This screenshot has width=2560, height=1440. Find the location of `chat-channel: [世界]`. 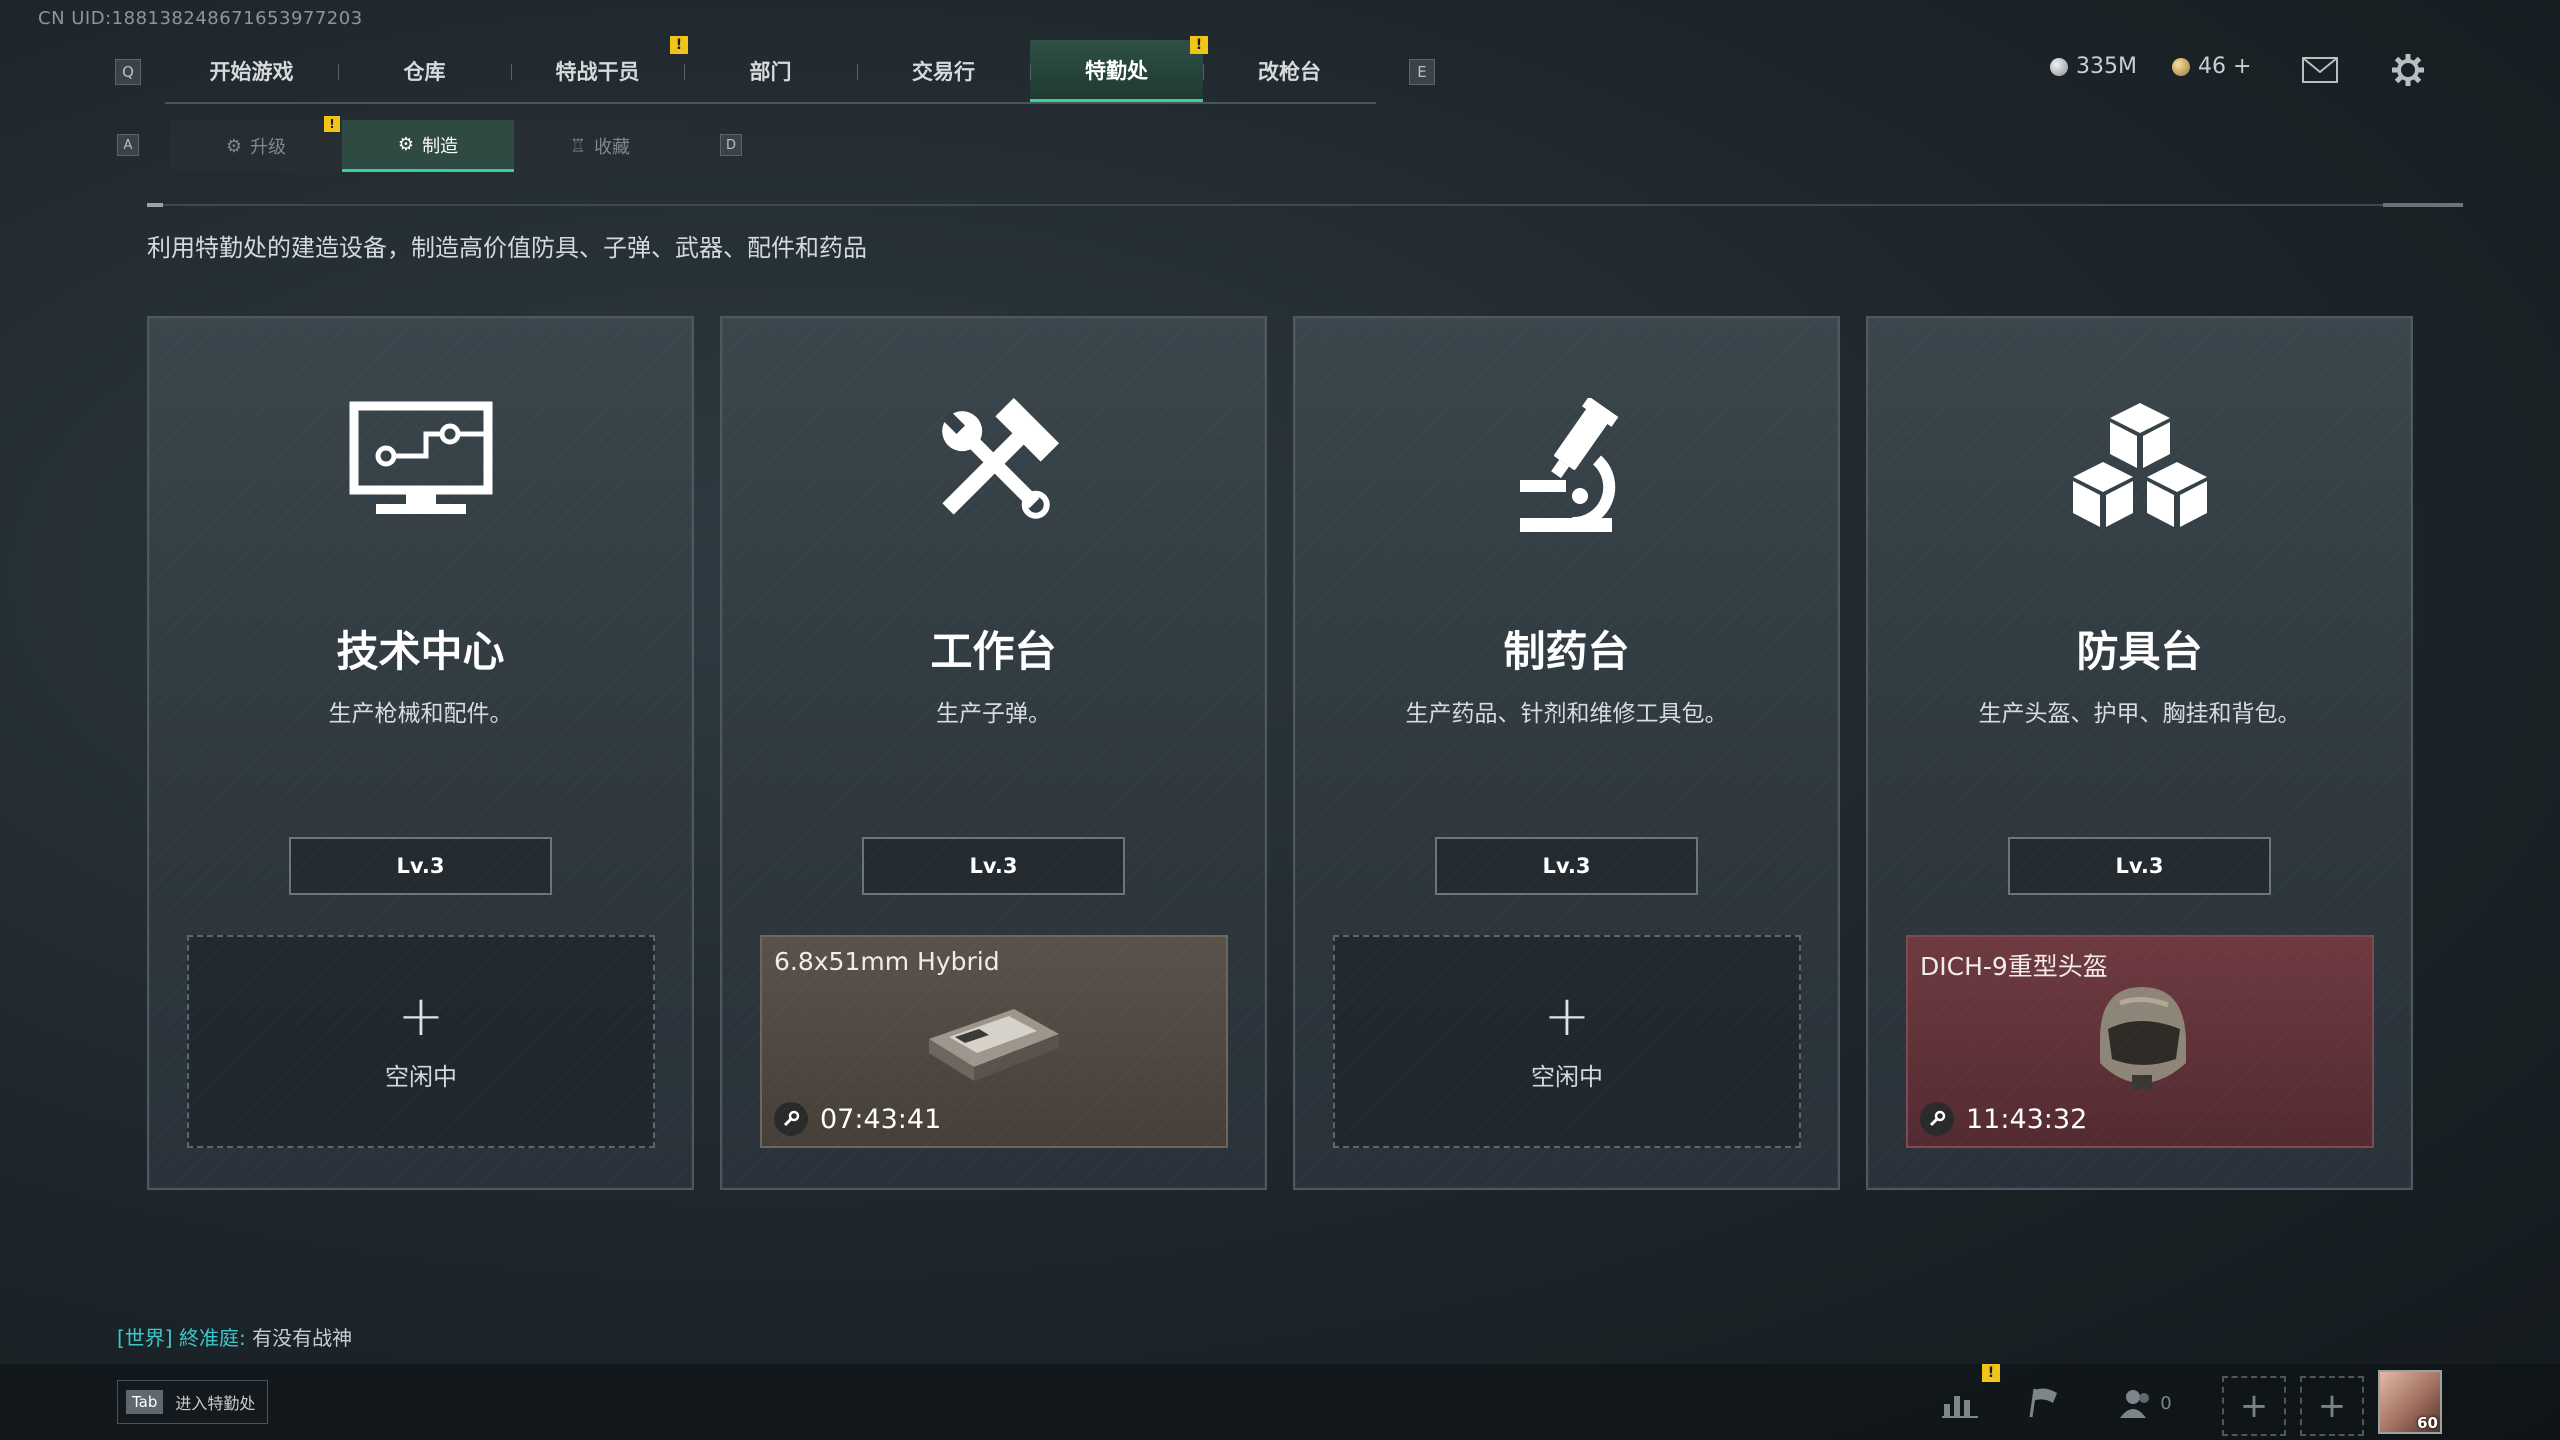

chat-channel: [世界] is located at coordinates (145, 1338).